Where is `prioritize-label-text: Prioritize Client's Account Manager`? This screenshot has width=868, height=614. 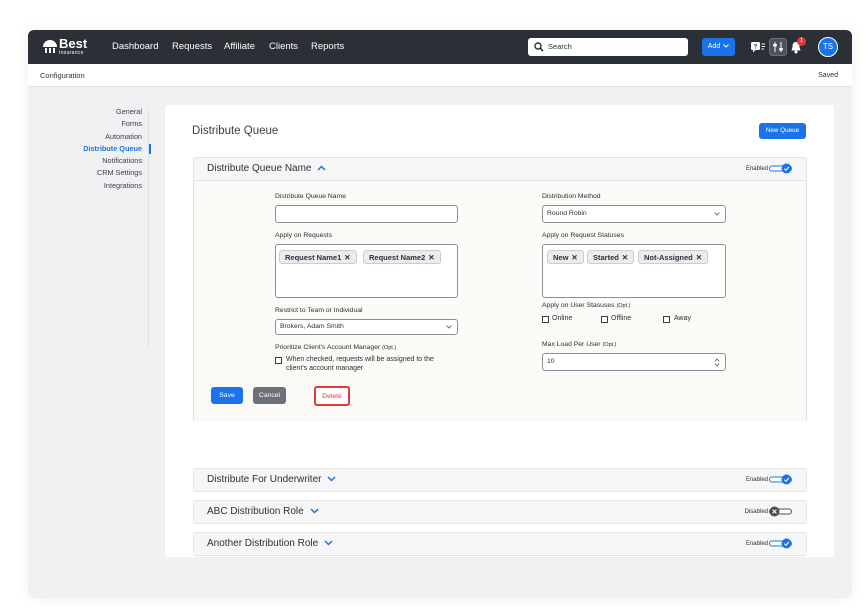
prioritize-label-text: Prioritize Client's Account Manager is located at coordinates (328, 347).